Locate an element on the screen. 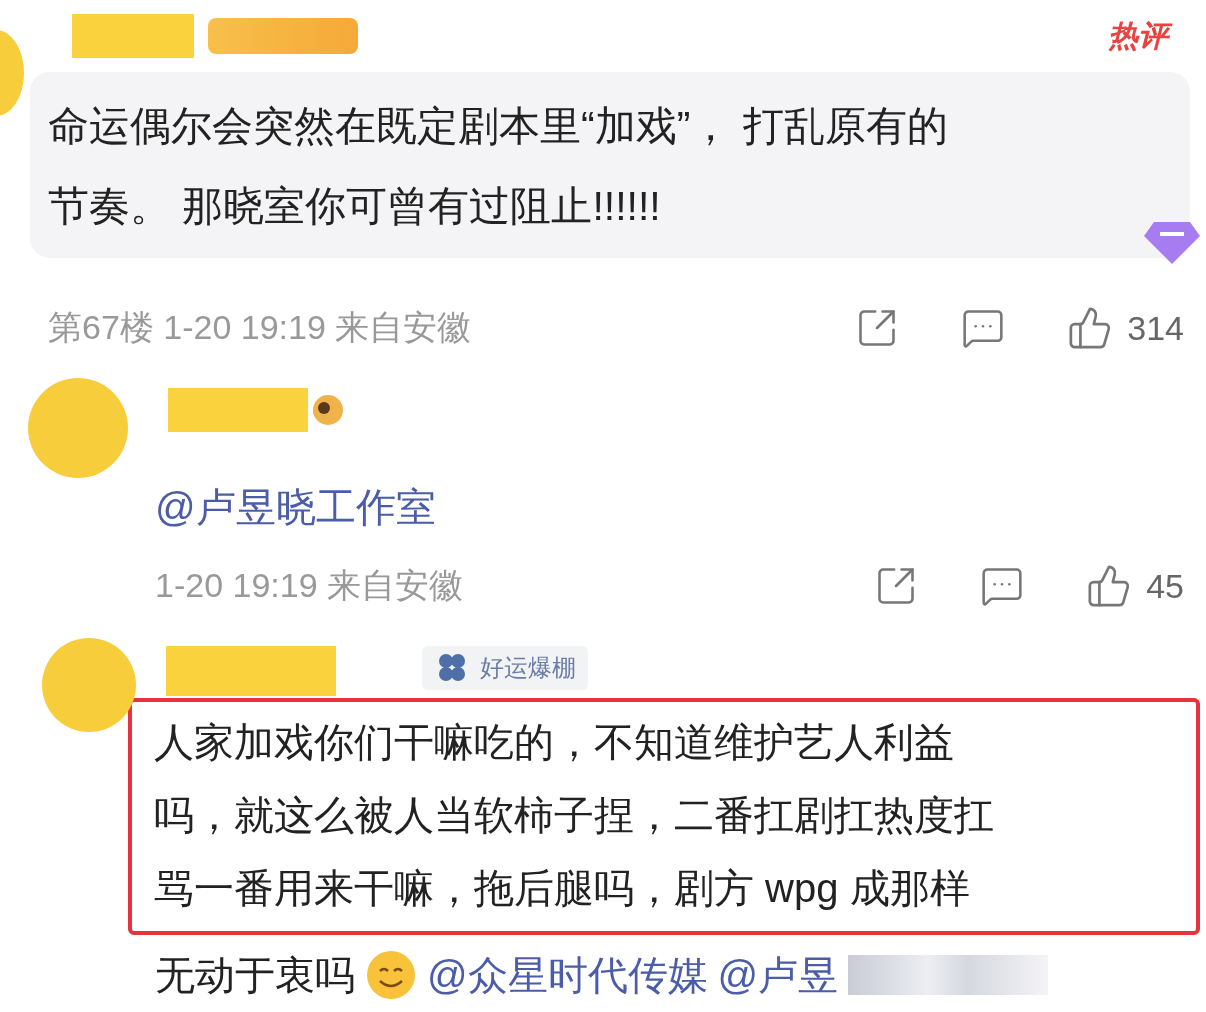  badge-label: 好运爆棚 is located at coordinates (528, 668).